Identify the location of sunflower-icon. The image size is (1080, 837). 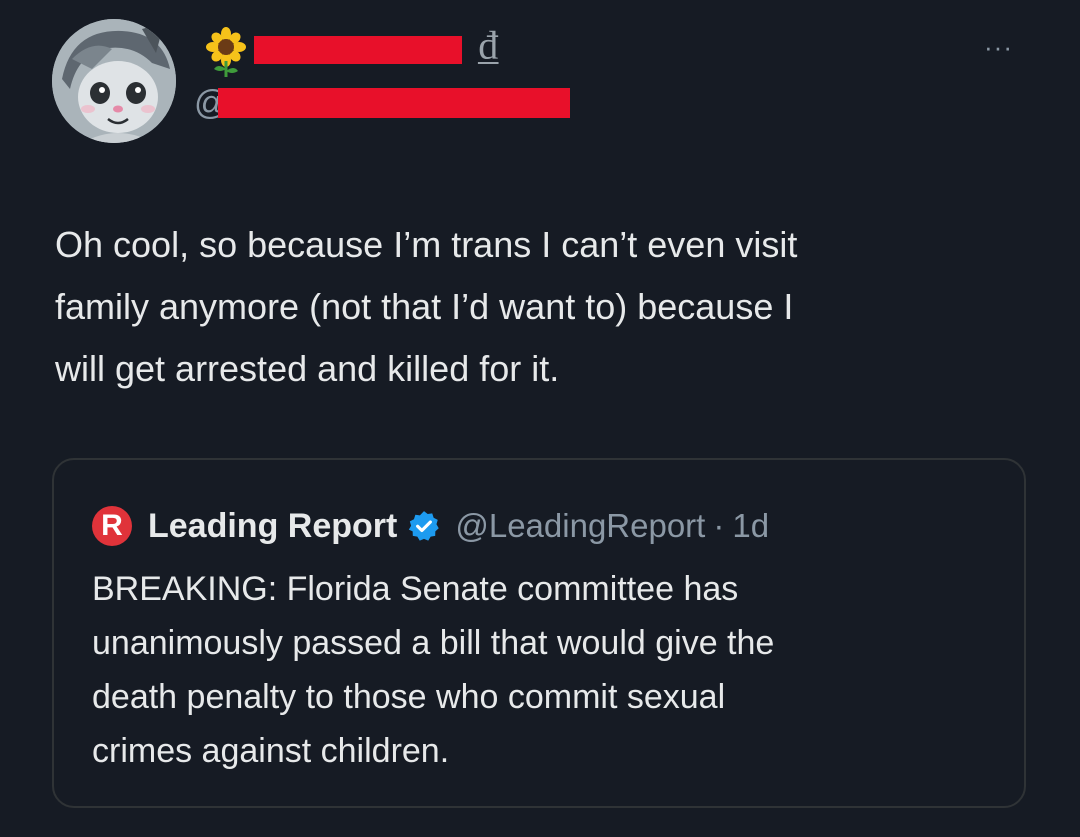
(226, 52).